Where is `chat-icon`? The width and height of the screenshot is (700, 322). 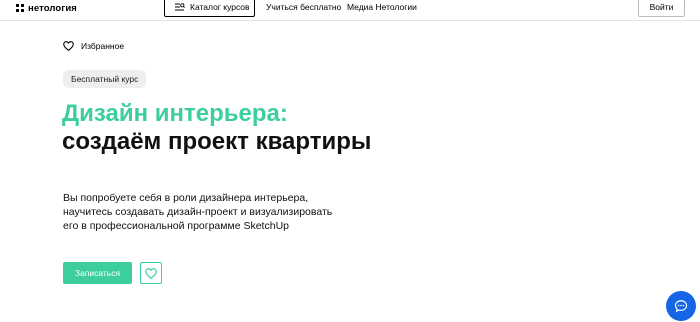 chat-icon is located at coordinates (681, 306).